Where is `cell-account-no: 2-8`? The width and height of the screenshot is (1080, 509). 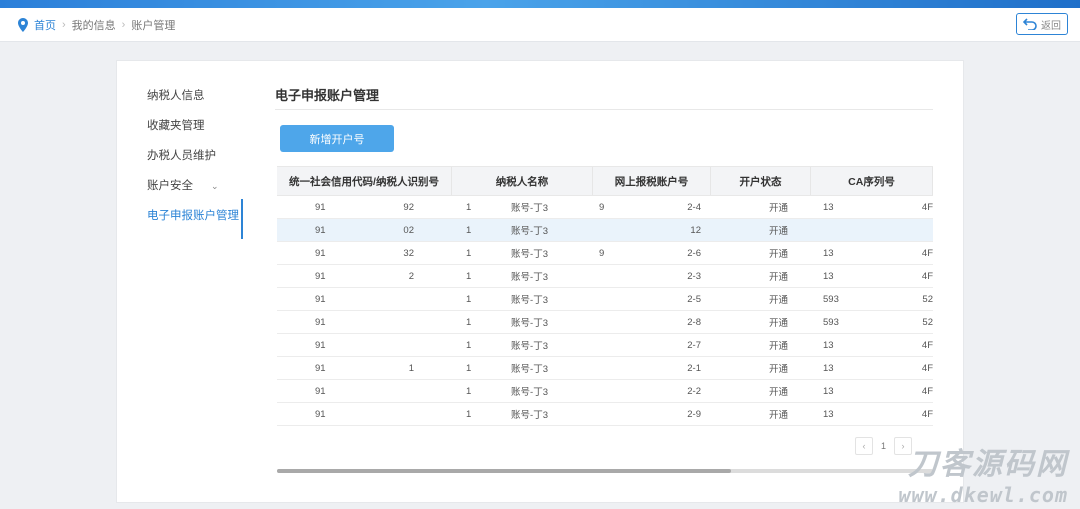 cell-account-no: 2-8 is located at coordinates (652, 322).